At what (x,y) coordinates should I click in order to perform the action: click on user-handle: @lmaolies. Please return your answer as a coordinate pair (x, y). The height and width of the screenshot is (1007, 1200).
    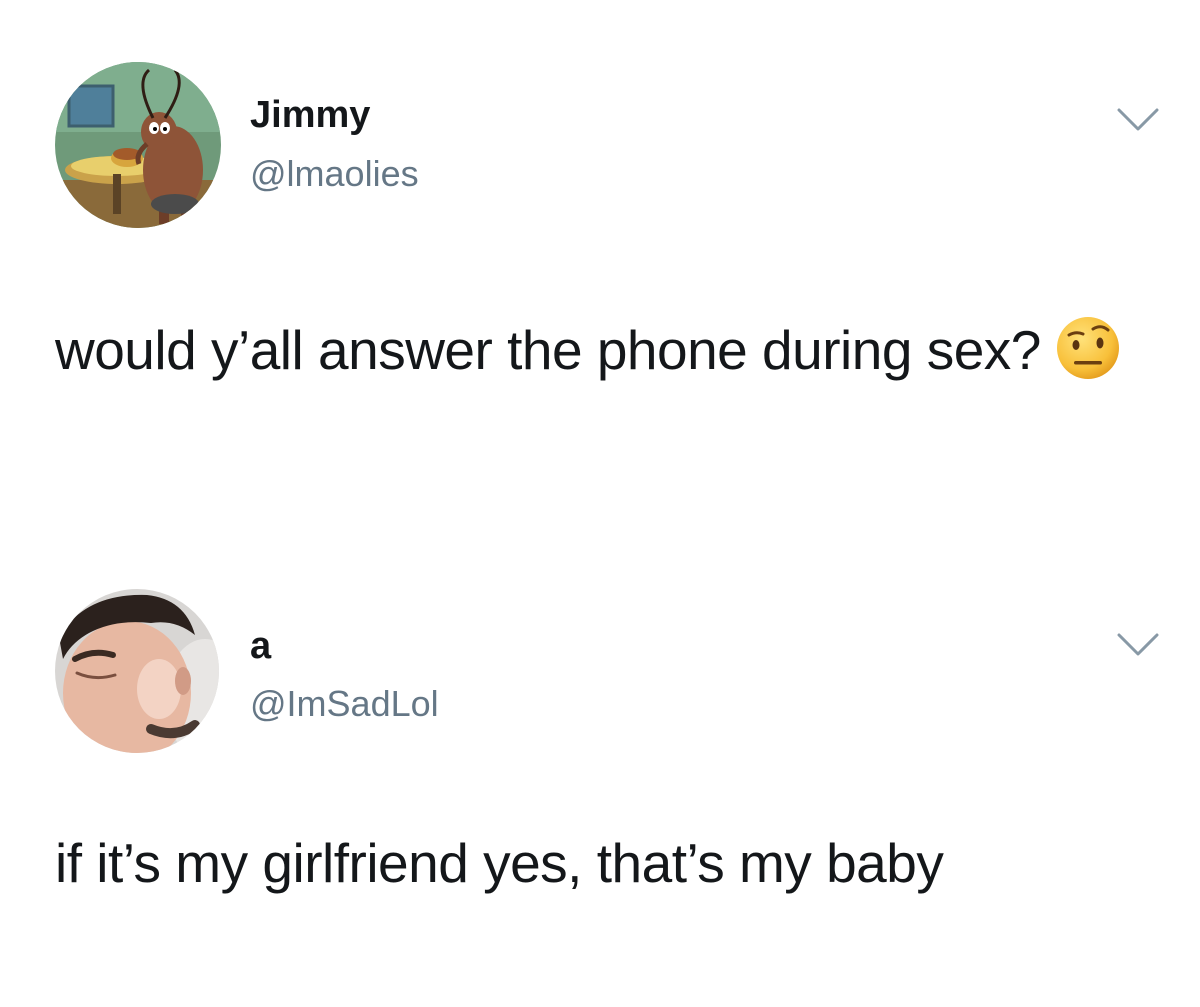
    Looking at the image, I should click on (334, 174).